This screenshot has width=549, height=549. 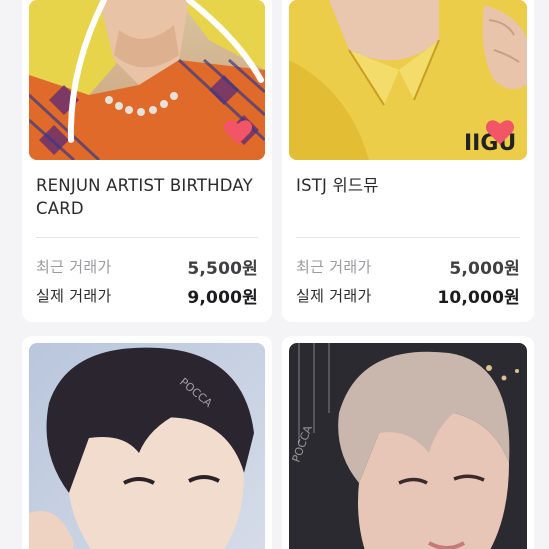 What do you see at coordinates (222, 297) in the screenshot?
I see `actual-price-value: 9,000원` at bounding box center [222, 297].